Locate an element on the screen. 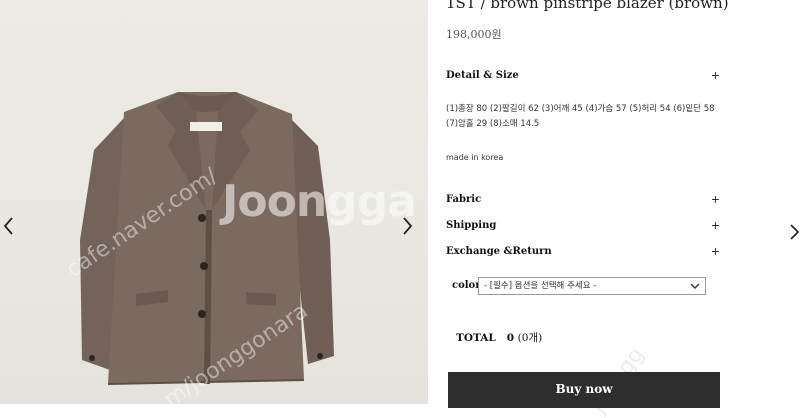 The height and width of the screenshot is (418, 800). total-quantity: (0개) is located at coordinates (530, 338).